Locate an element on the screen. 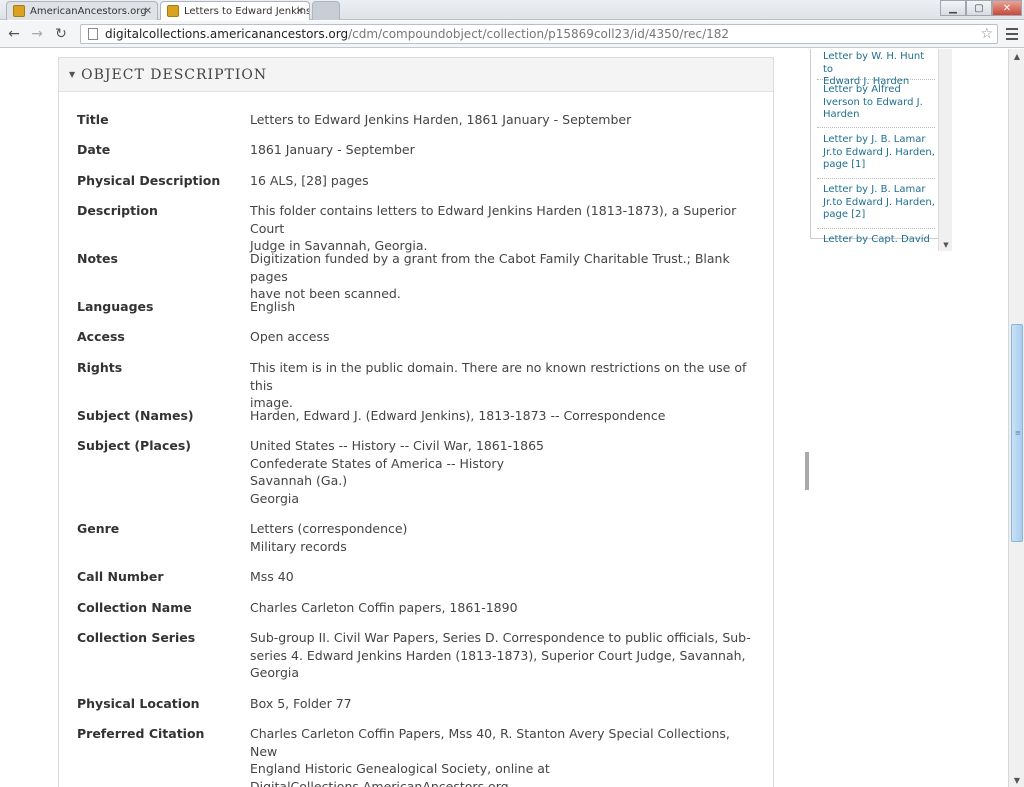 The image size is (1024, 787). field-label: Preferred Citation is located at coordinates (141, 733).